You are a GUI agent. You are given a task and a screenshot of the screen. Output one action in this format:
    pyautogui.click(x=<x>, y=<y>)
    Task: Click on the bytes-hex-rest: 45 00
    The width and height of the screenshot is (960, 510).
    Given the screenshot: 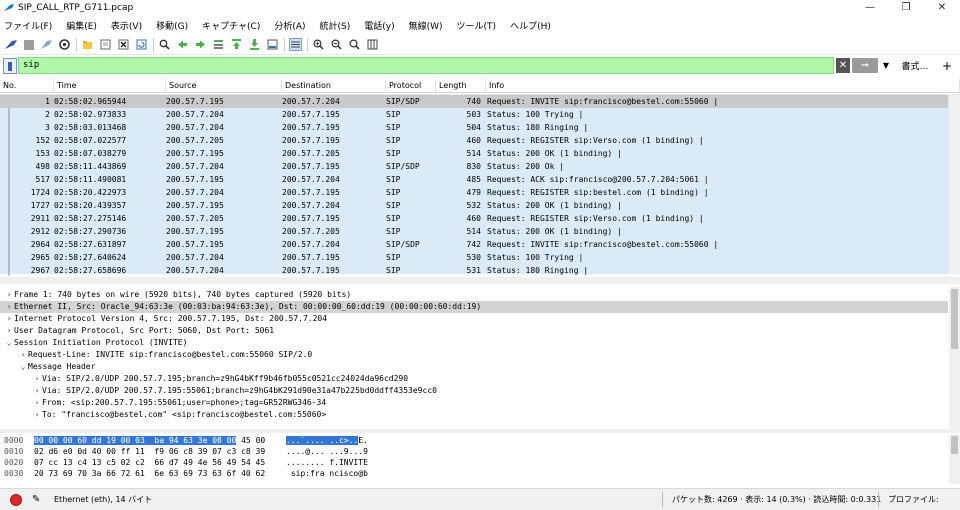 What is the action you would take?
    pyautogui.click(x=250, y=440)
    